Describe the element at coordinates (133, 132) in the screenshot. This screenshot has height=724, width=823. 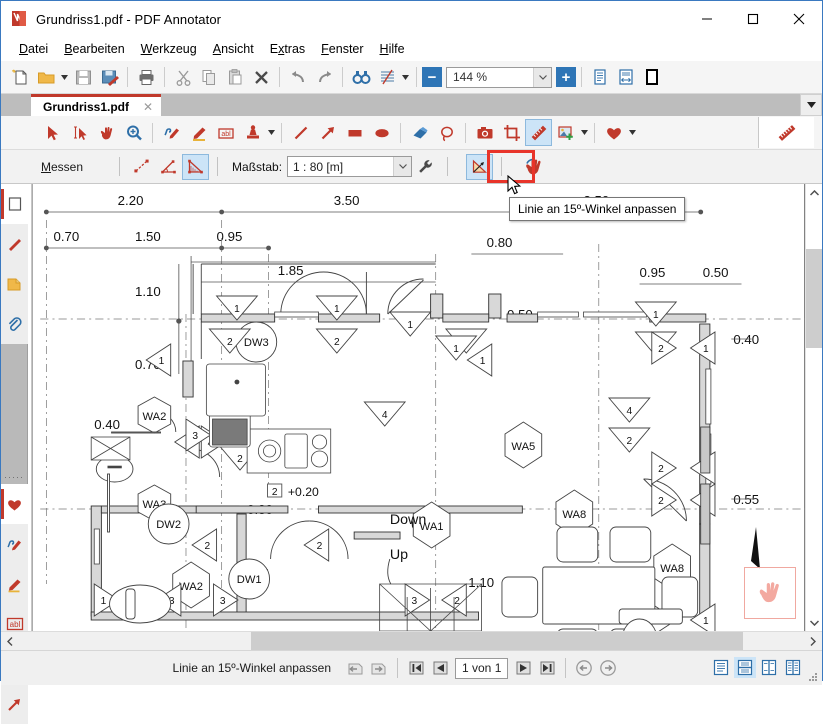
I see `zoom-magnifier-button` at that location.